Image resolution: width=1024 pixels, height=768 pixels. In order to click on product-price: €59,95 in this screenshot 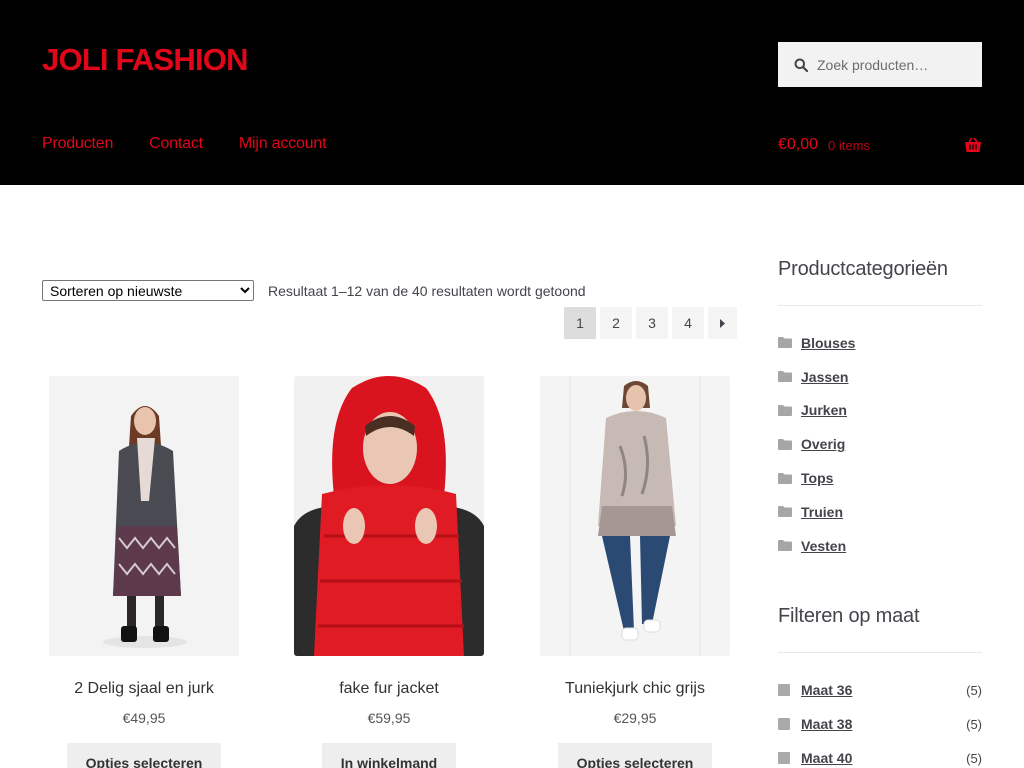, I will do `click(389, 718)`.